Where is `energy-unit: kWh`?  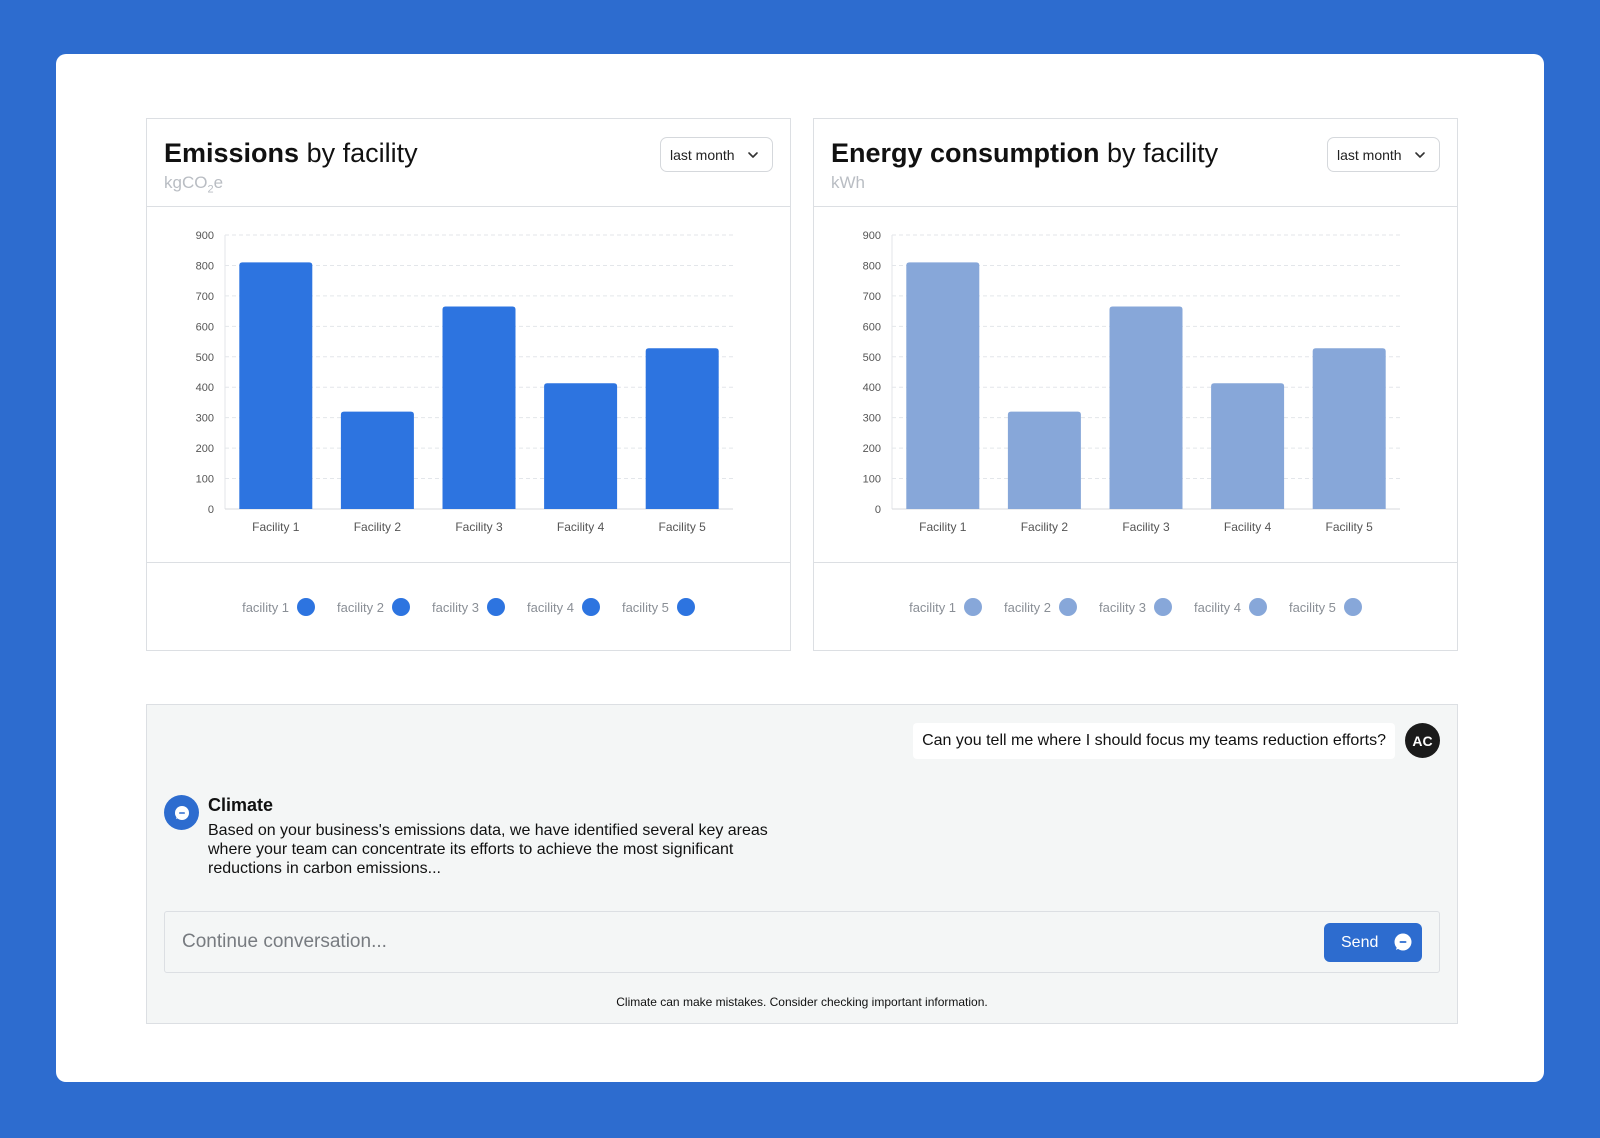 energy-unit: kWh is located at coordinates (848, 182).